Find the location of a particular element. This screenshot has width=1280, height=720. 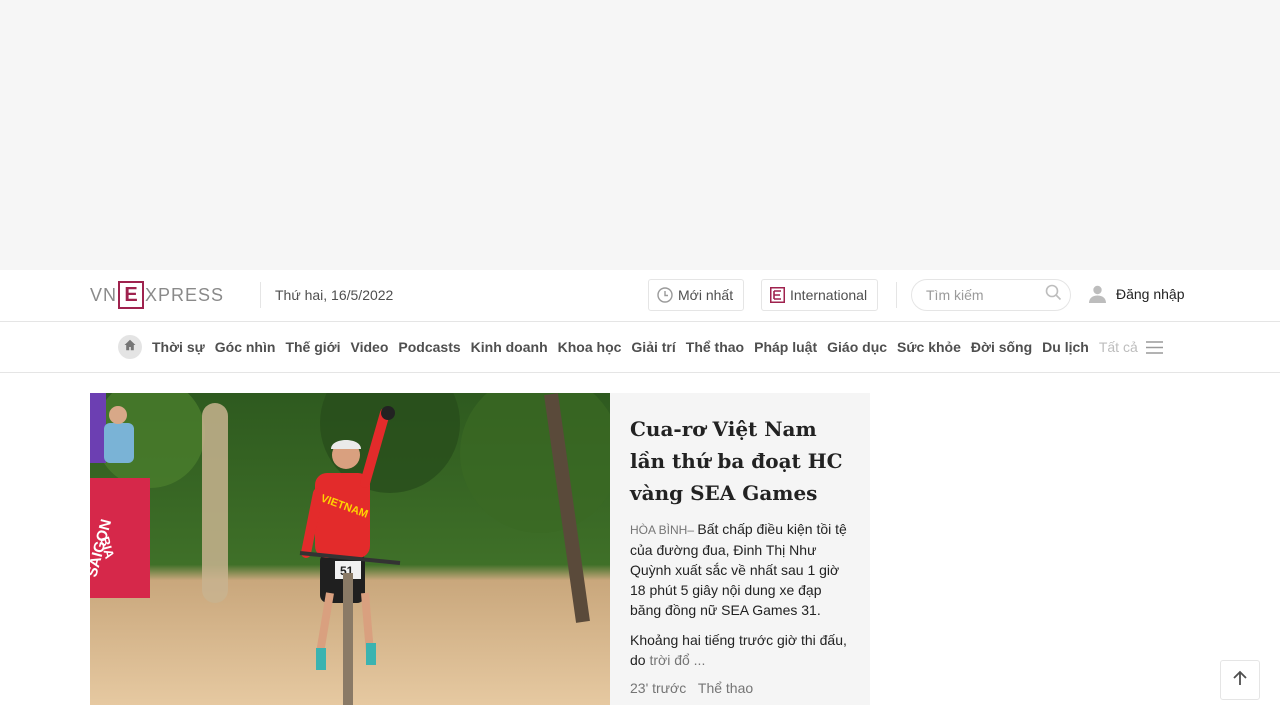

international-logo-icon is located at coordinates (777, 295).